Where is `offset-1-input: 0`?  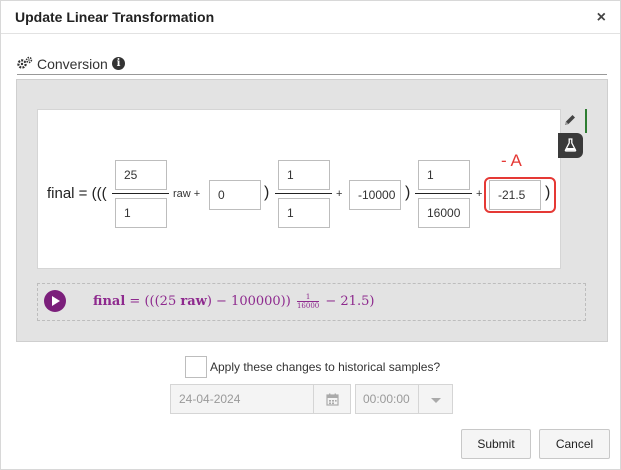 offset-1-input: 0 is located at coordinates (235, 195).